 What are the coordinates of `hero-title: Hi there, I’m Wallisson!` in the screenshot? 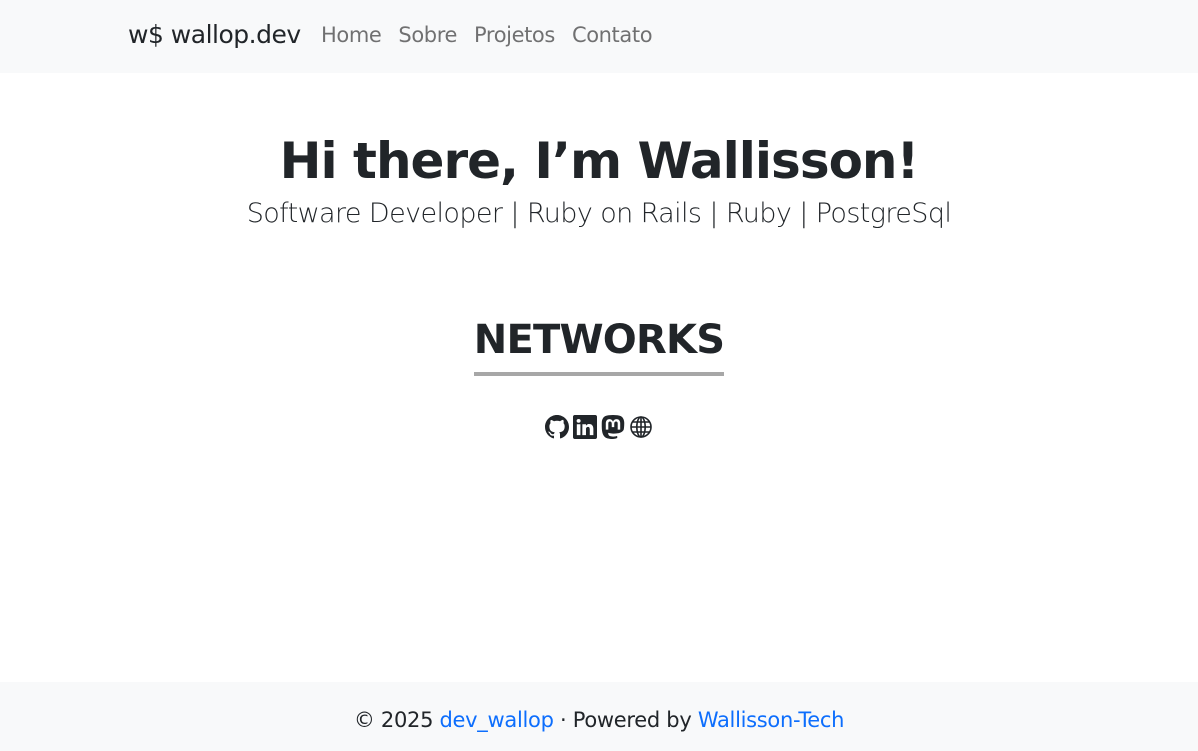 It's located at (599, 161).